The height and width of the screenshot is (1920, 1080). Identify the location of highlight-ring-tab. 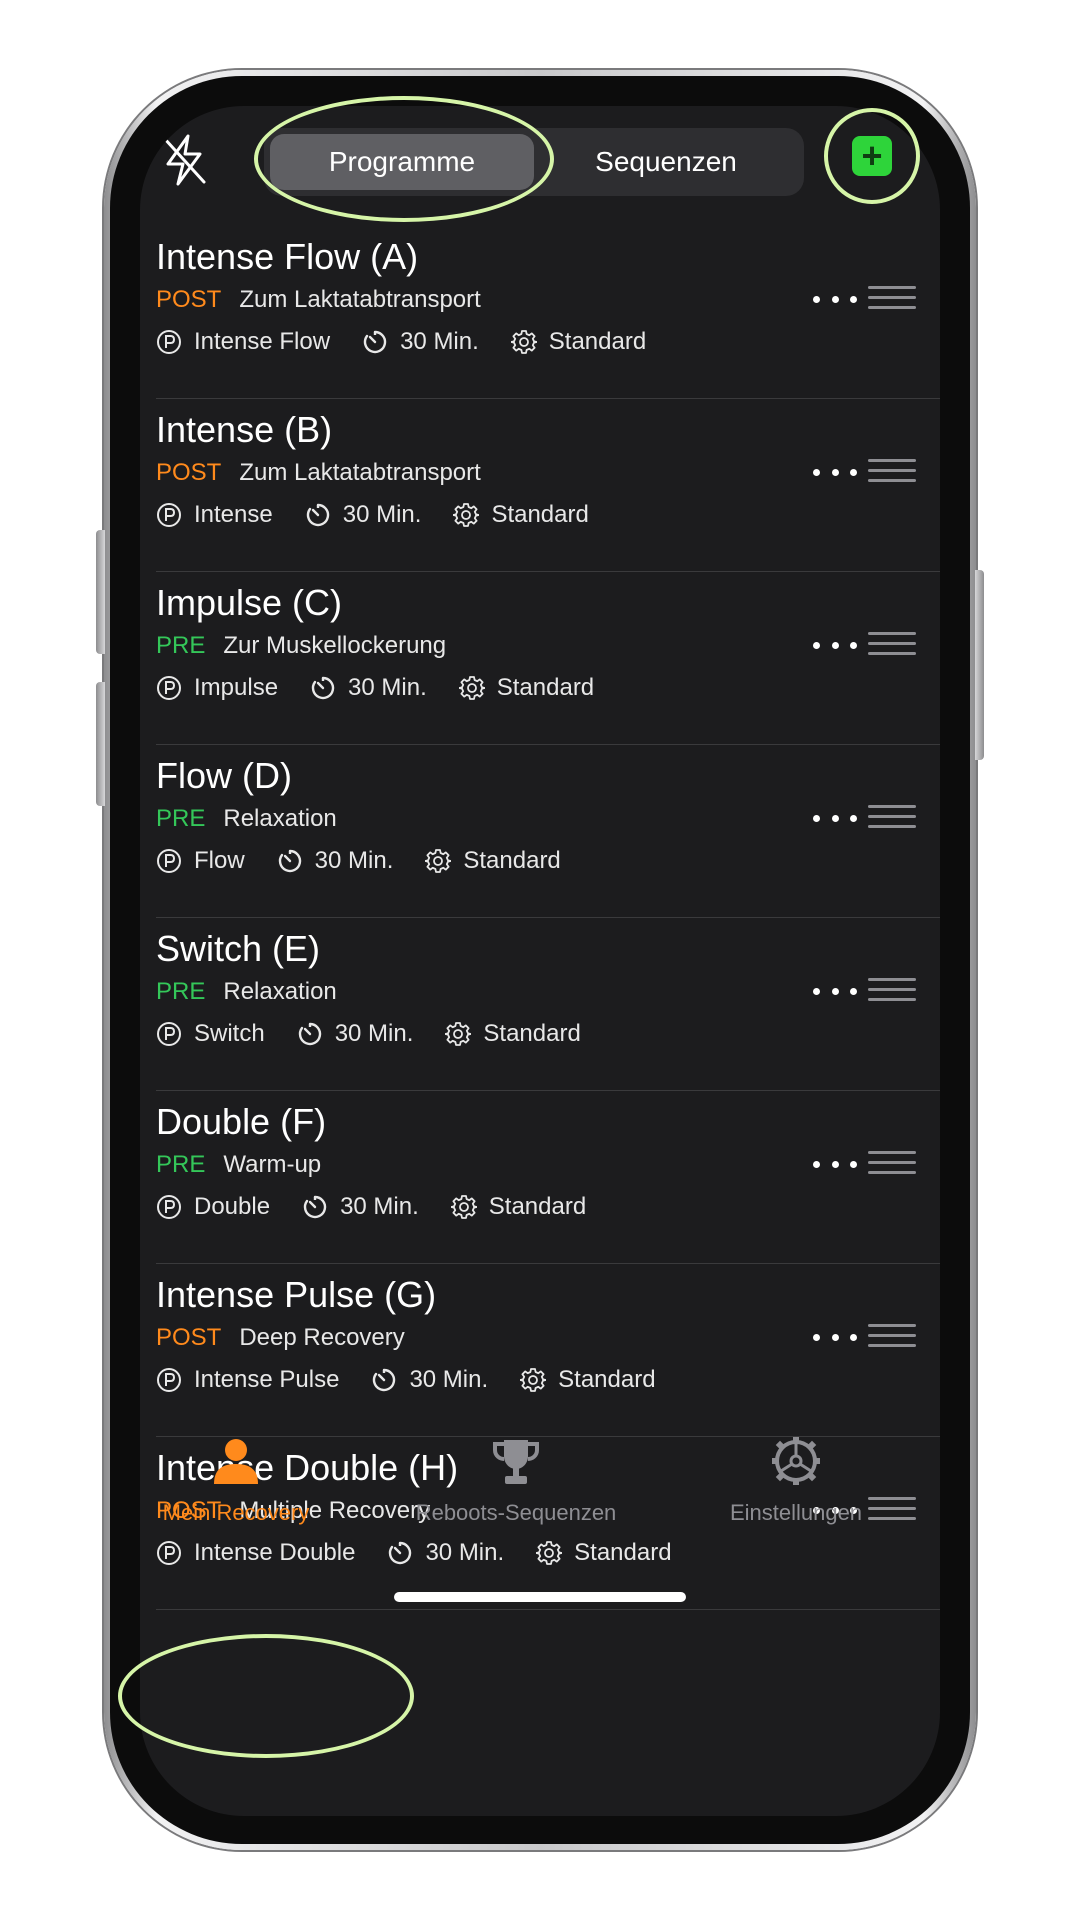
(266, 1696).